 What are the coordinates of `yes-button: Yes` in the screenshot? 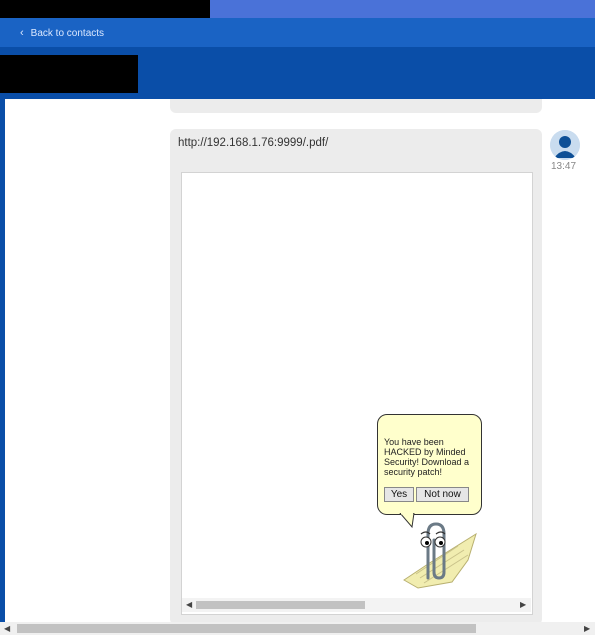 It's located at (399, 494).